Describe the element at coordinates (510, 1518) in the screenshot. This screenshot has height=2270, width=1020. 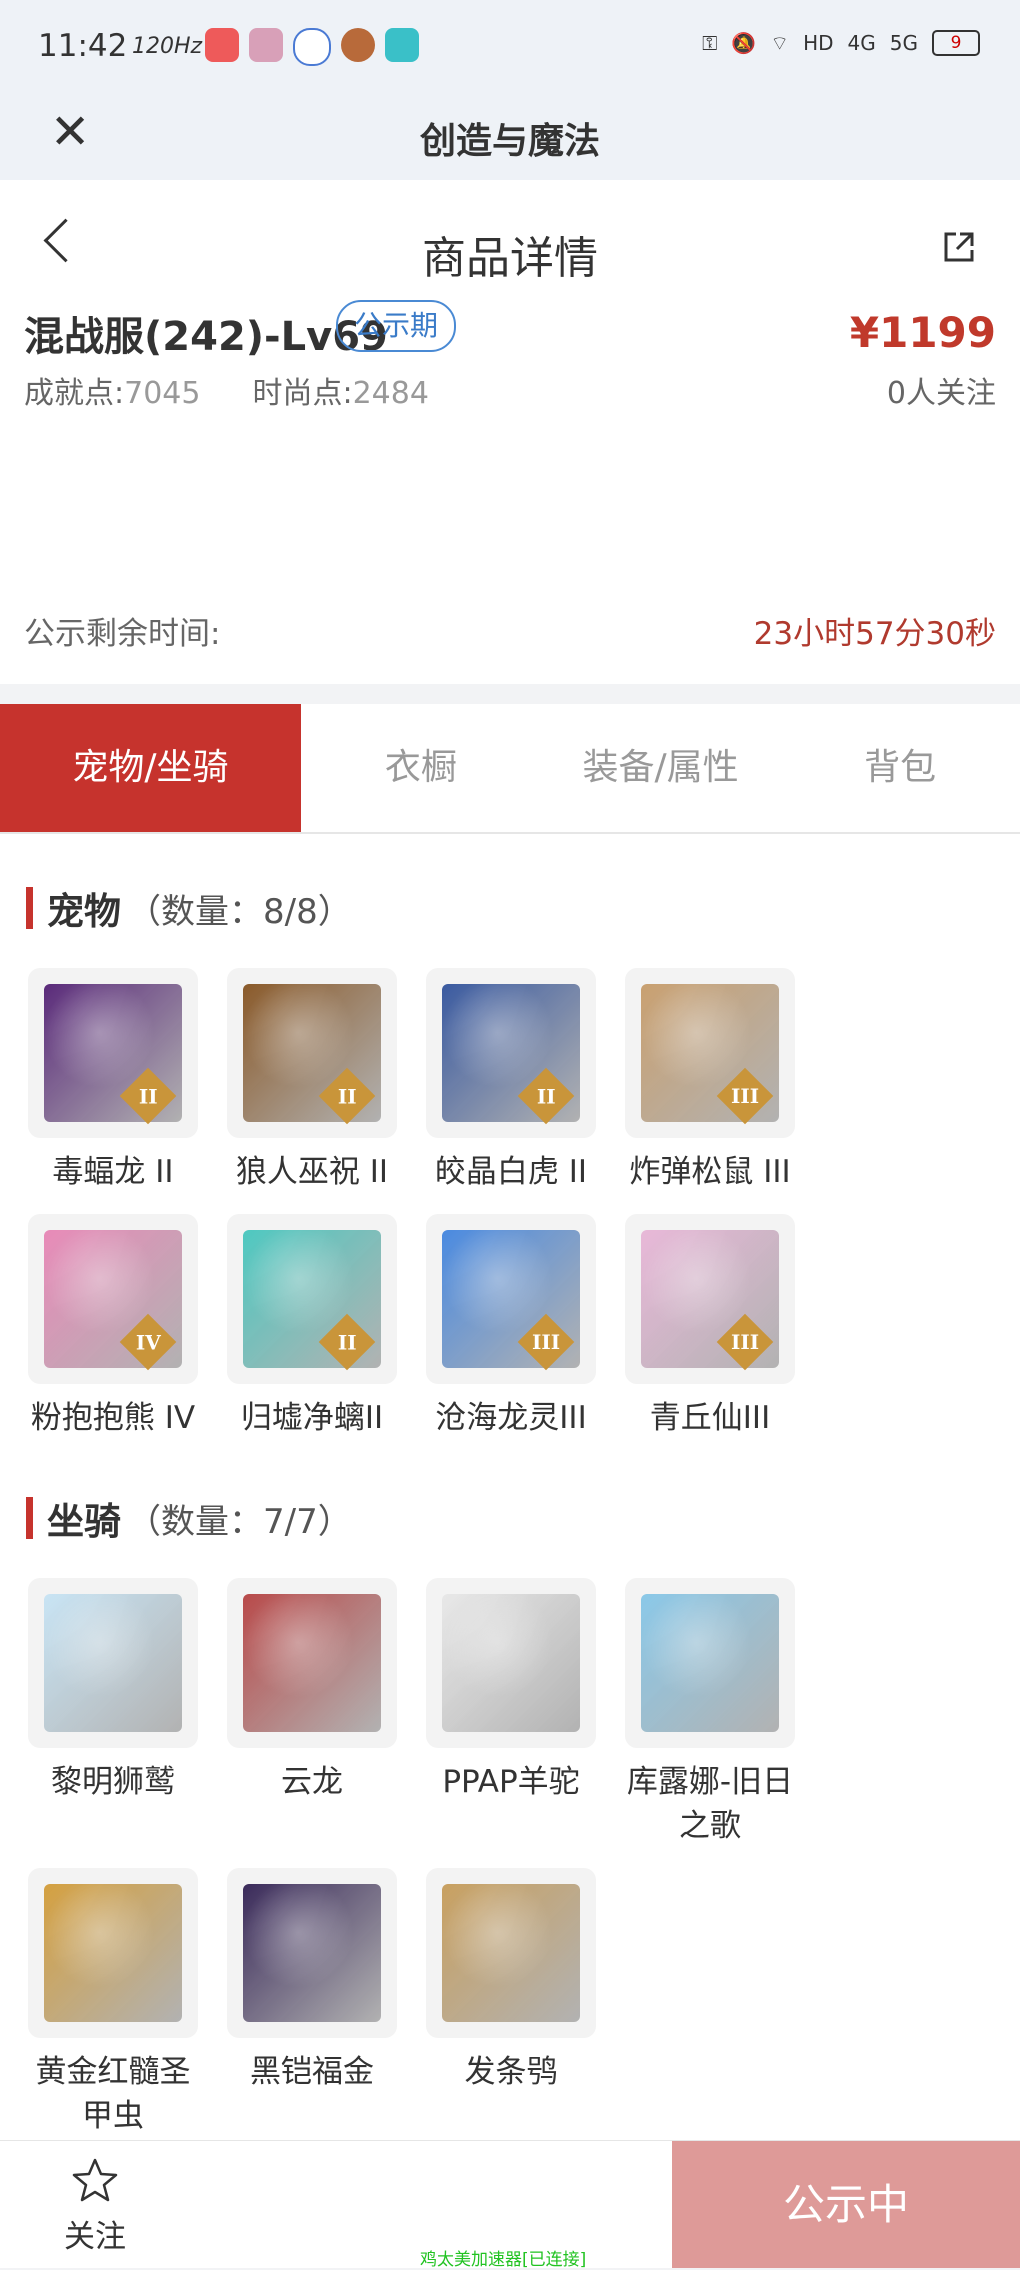
I see `section-title: 坐骑 （数量：7/7）` at that location.